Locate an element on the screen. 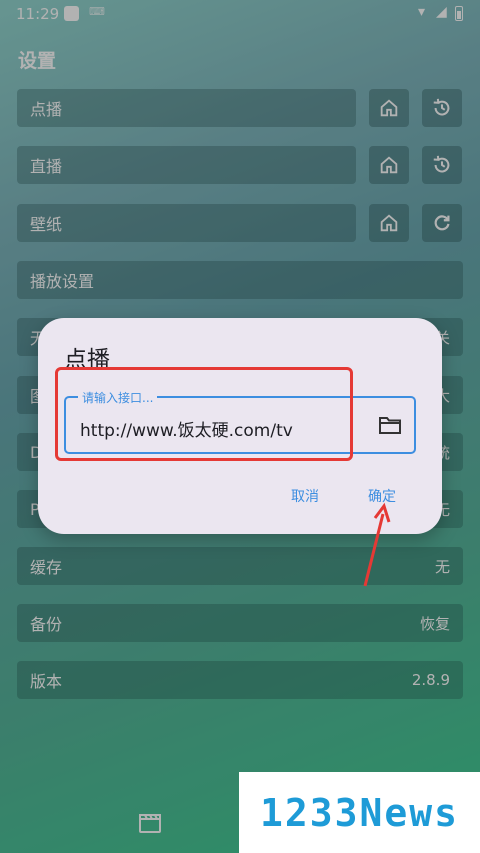 This screenshot has height=853, width=480. arrow-annotation is located at coordinates (377, 544).